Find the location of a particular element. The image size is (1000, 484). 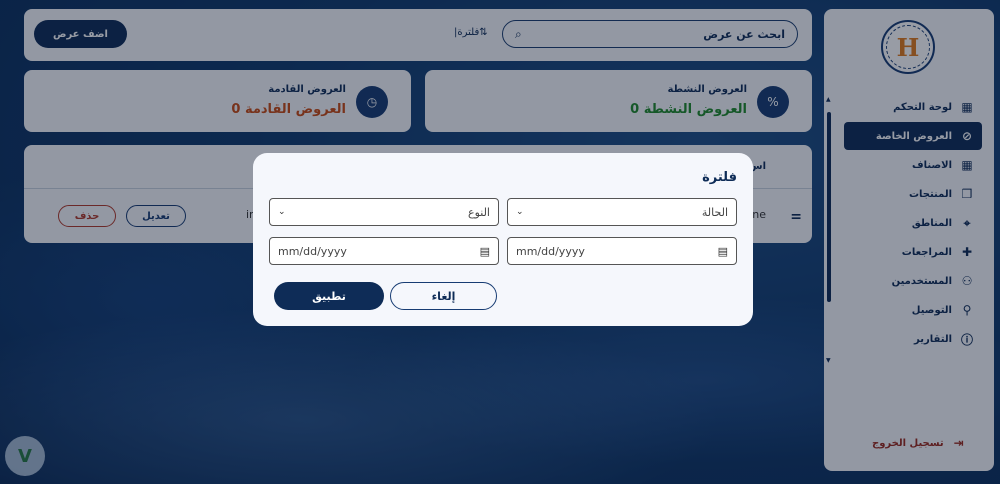

end-date-input: mm/dd/yyyy ▤ is located at coordinates (384, 251).